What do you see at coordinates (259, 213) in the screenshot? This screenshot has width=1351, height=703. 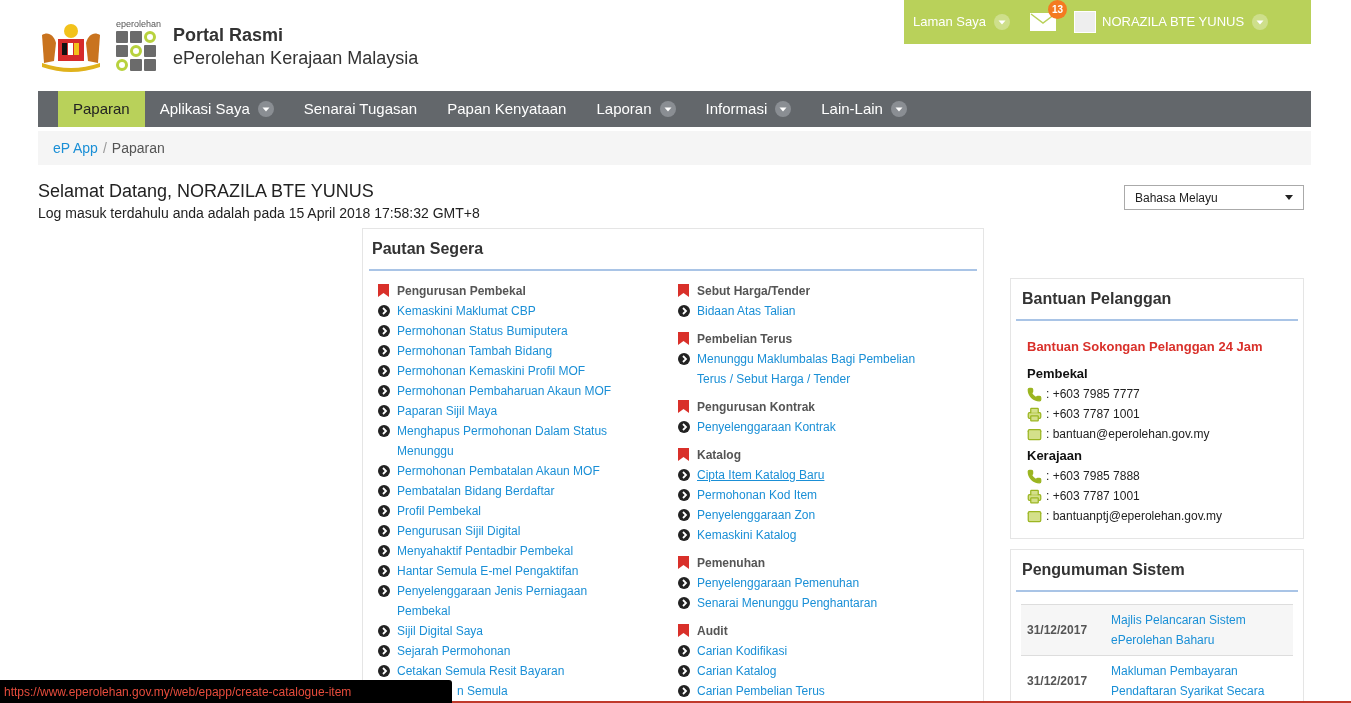 I see `last-login-text: Log masuk terdahulu anda adalah pada 15 April 2018 17:58:32 GMT+8` at bounding box center [259, 213].